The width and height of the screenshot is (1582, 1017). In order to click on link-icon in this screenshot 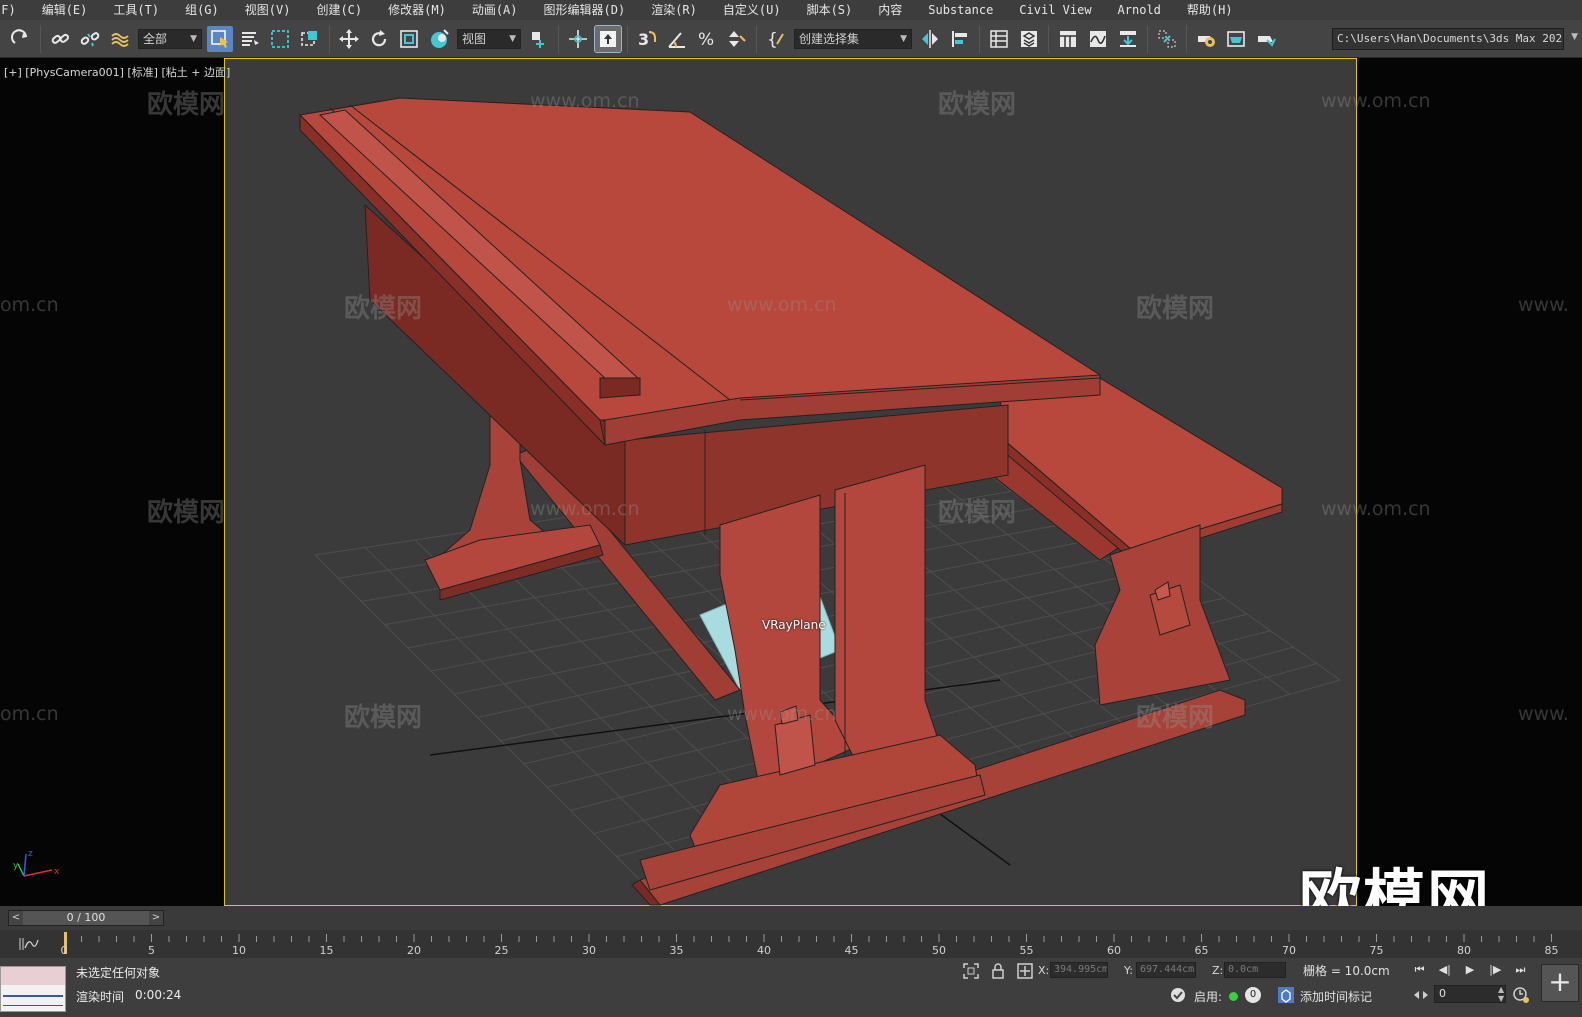, I will do `click(60, 39)`.